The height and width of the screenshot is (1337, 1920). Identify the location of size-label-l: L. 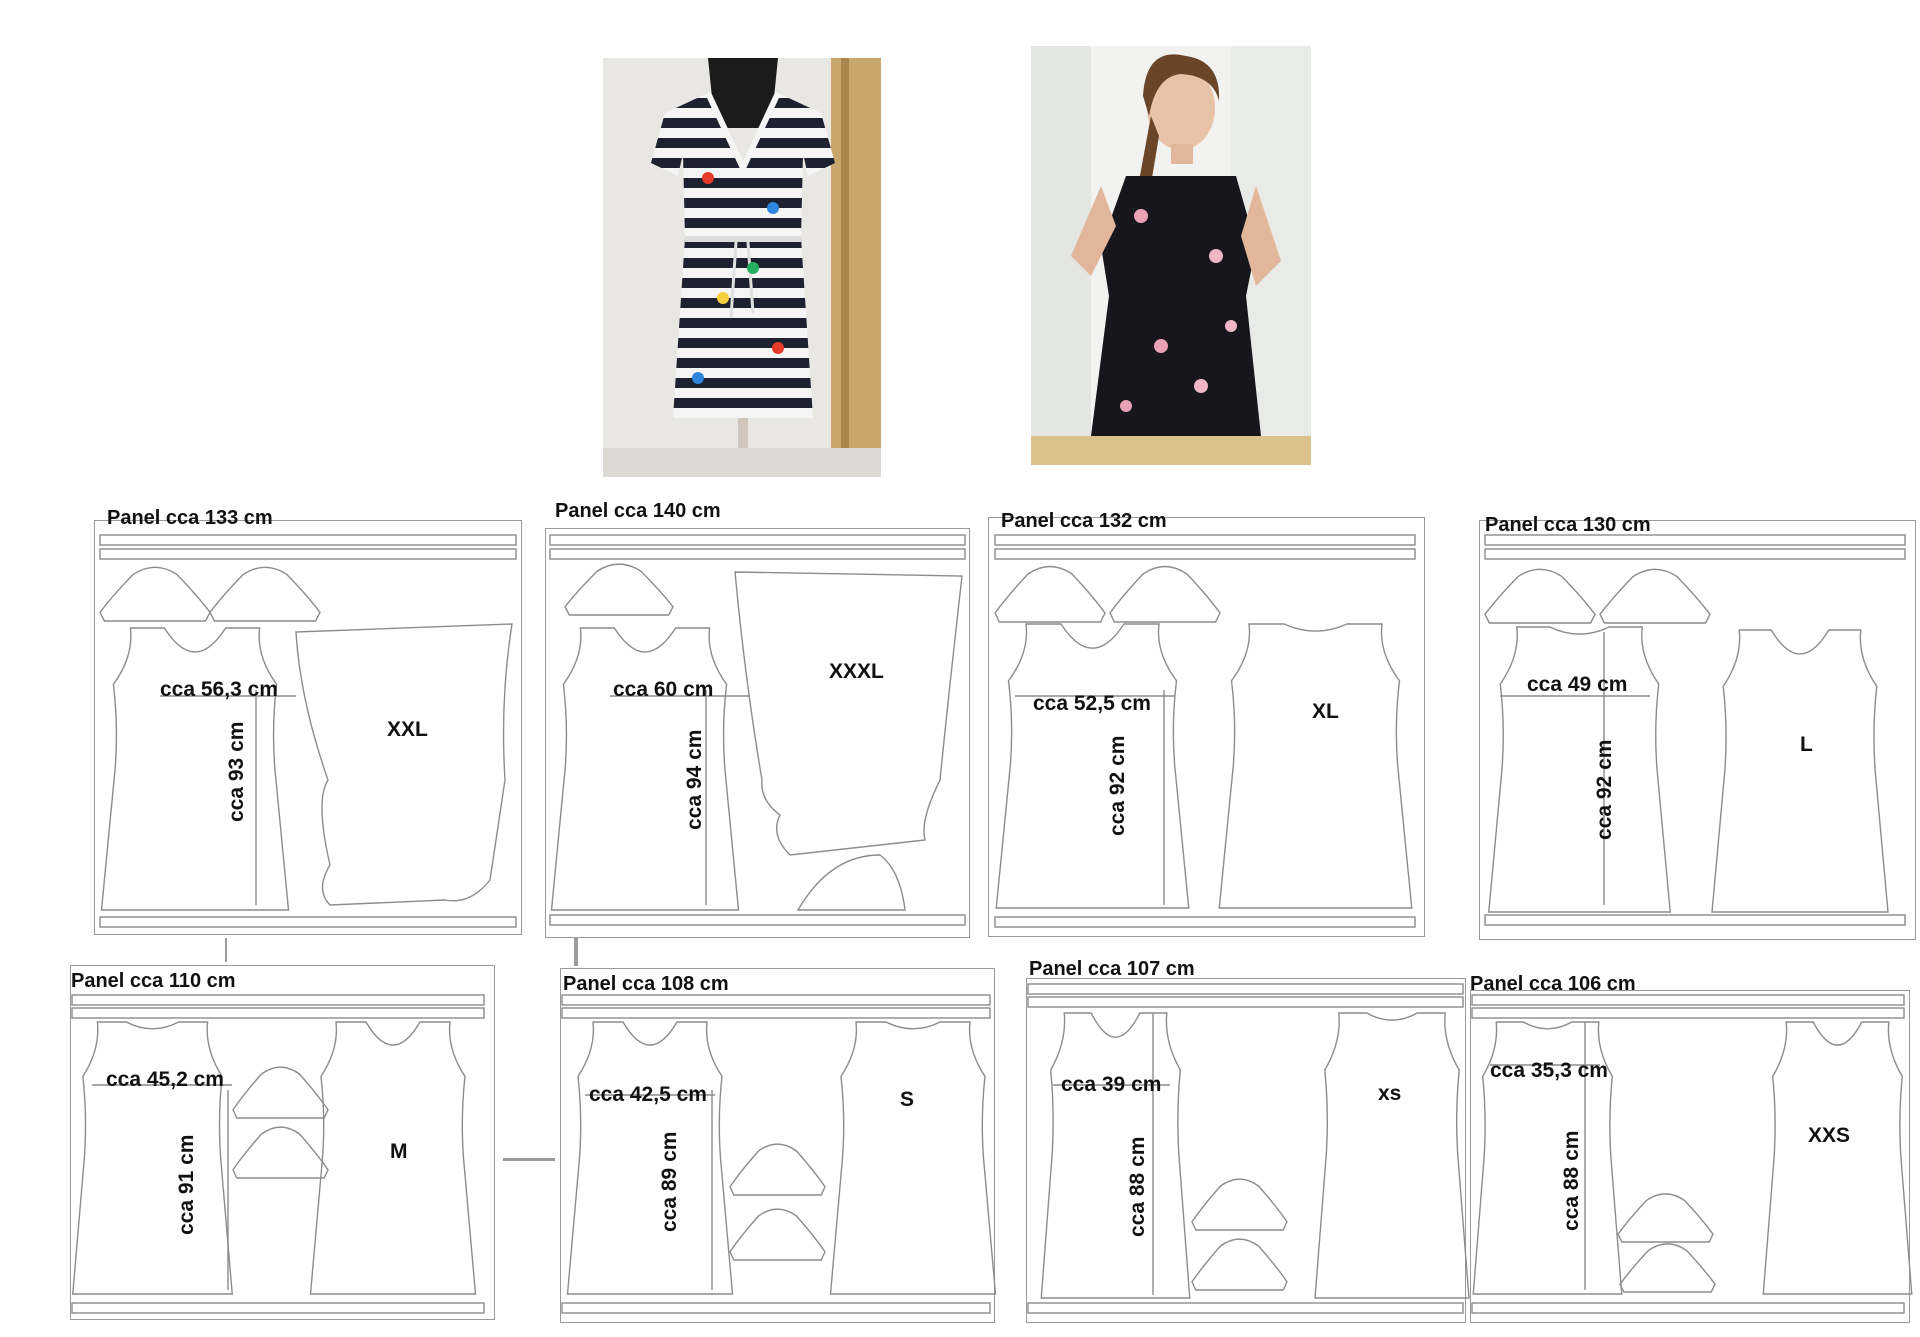
(1806, 744).